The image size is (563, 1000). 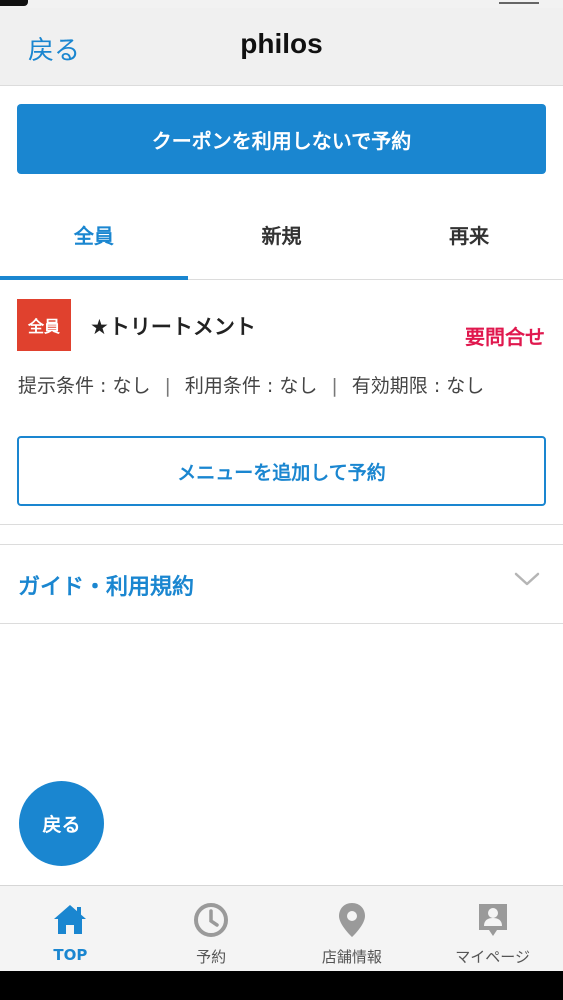 What do you see at coordinates (519, 2) in the screenshot?
I see `battery-icon` at bounding box center [519, 2].